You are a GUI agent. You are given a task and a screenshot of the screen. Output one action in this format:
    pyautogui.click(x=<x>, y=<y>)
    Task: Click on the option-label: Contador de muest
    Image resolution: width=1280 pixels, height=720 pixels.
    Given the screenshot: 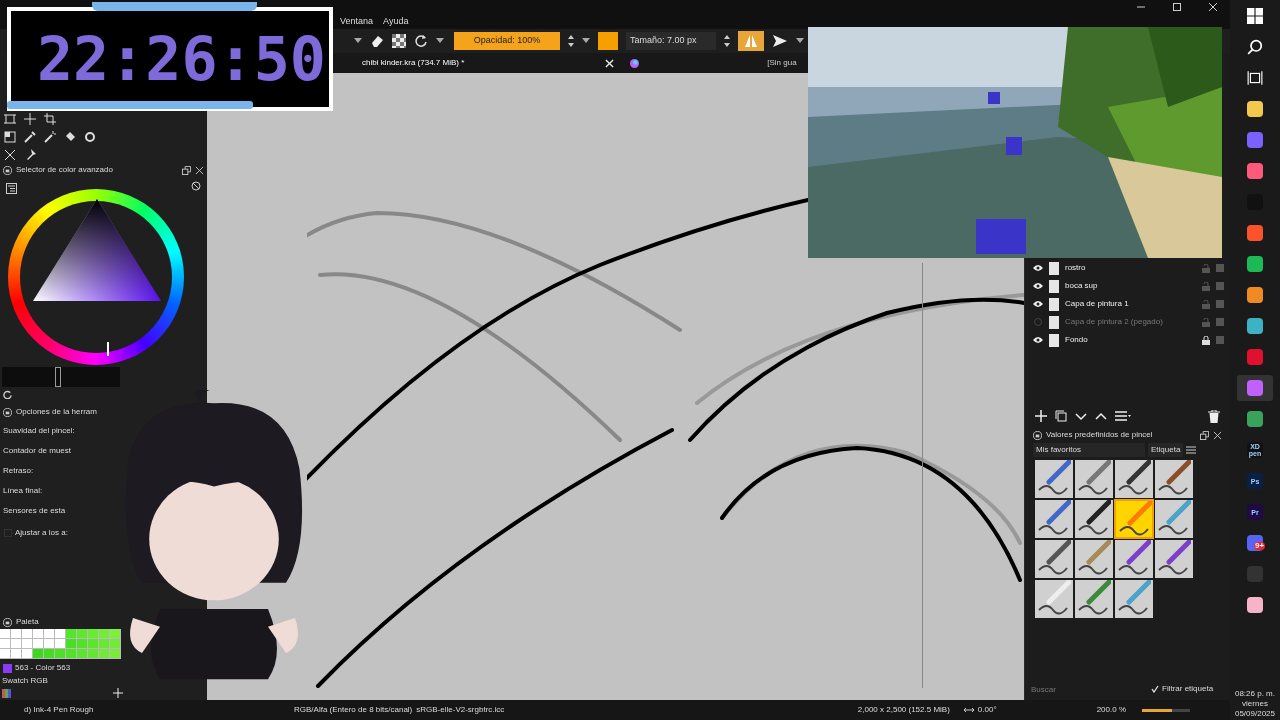 What is the action you would take?
    pyautogui.click(x=37, y=451)
    